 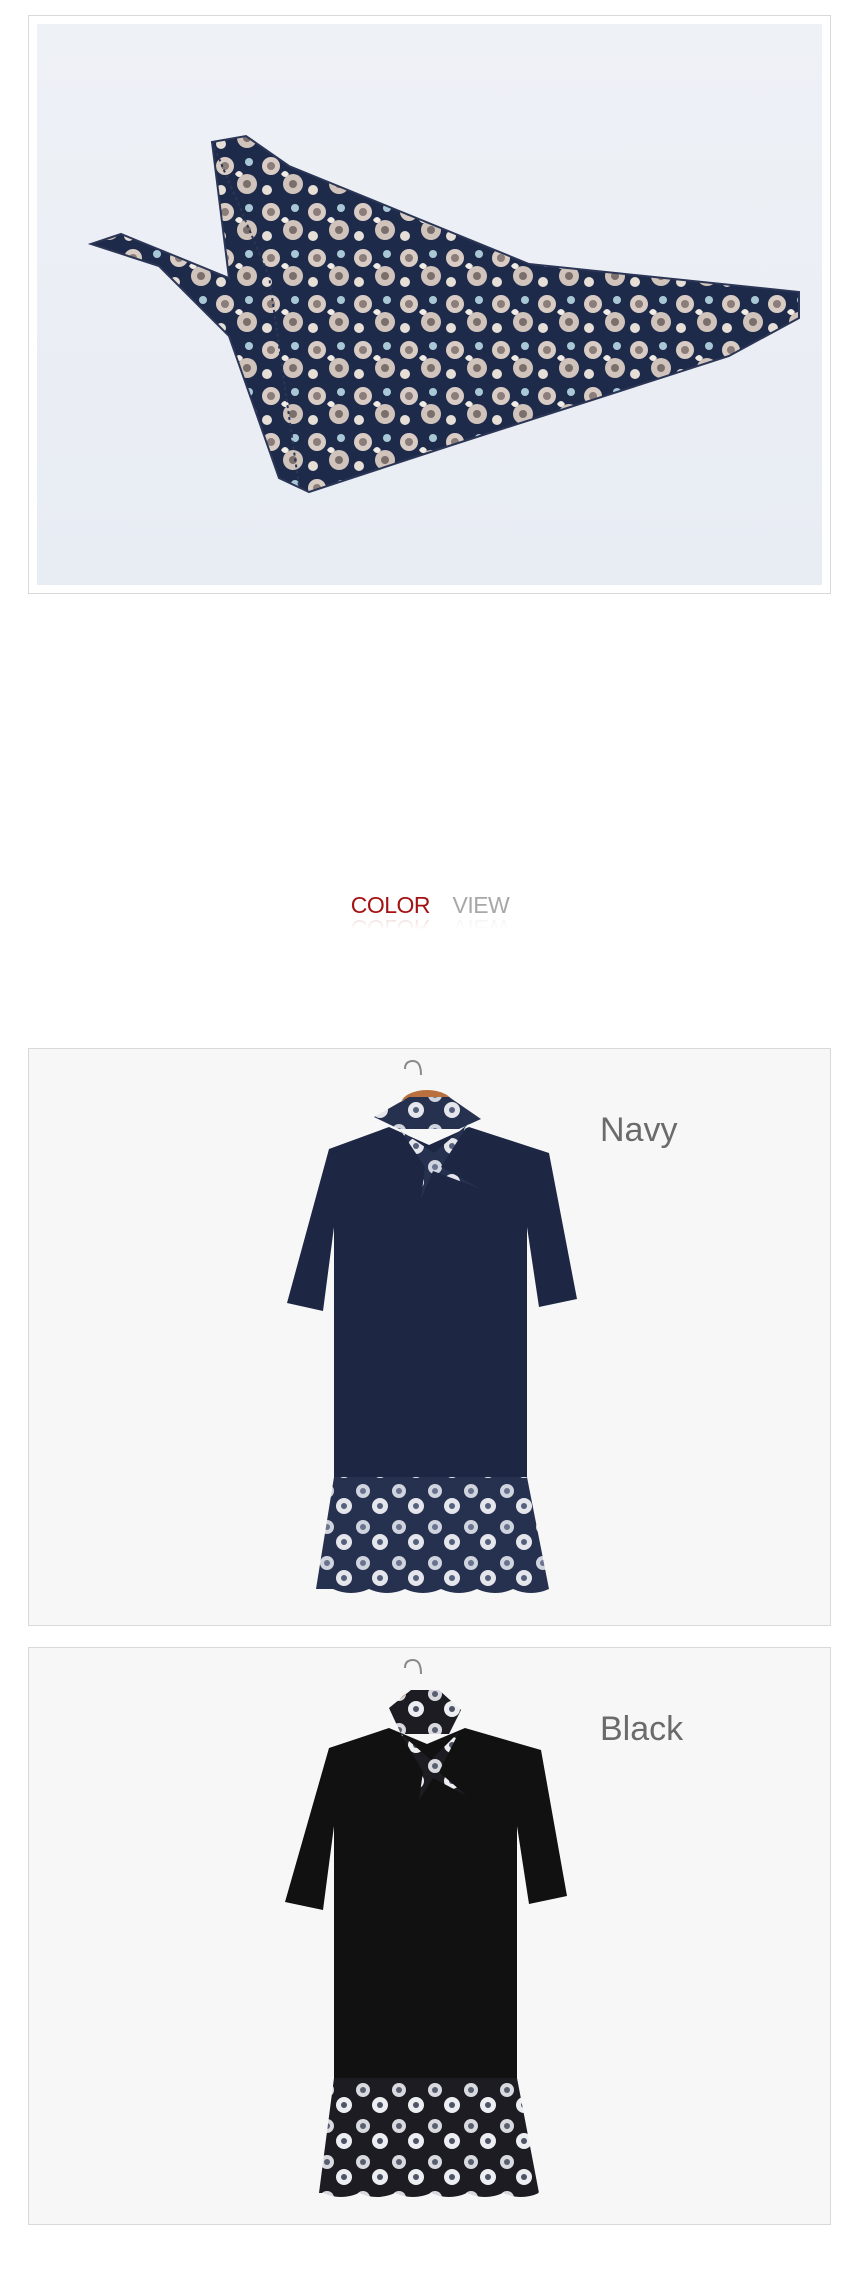 I want to click on color-view-heading: COLOR COLOR VIEW VIEW, so click(x=430, y=916).